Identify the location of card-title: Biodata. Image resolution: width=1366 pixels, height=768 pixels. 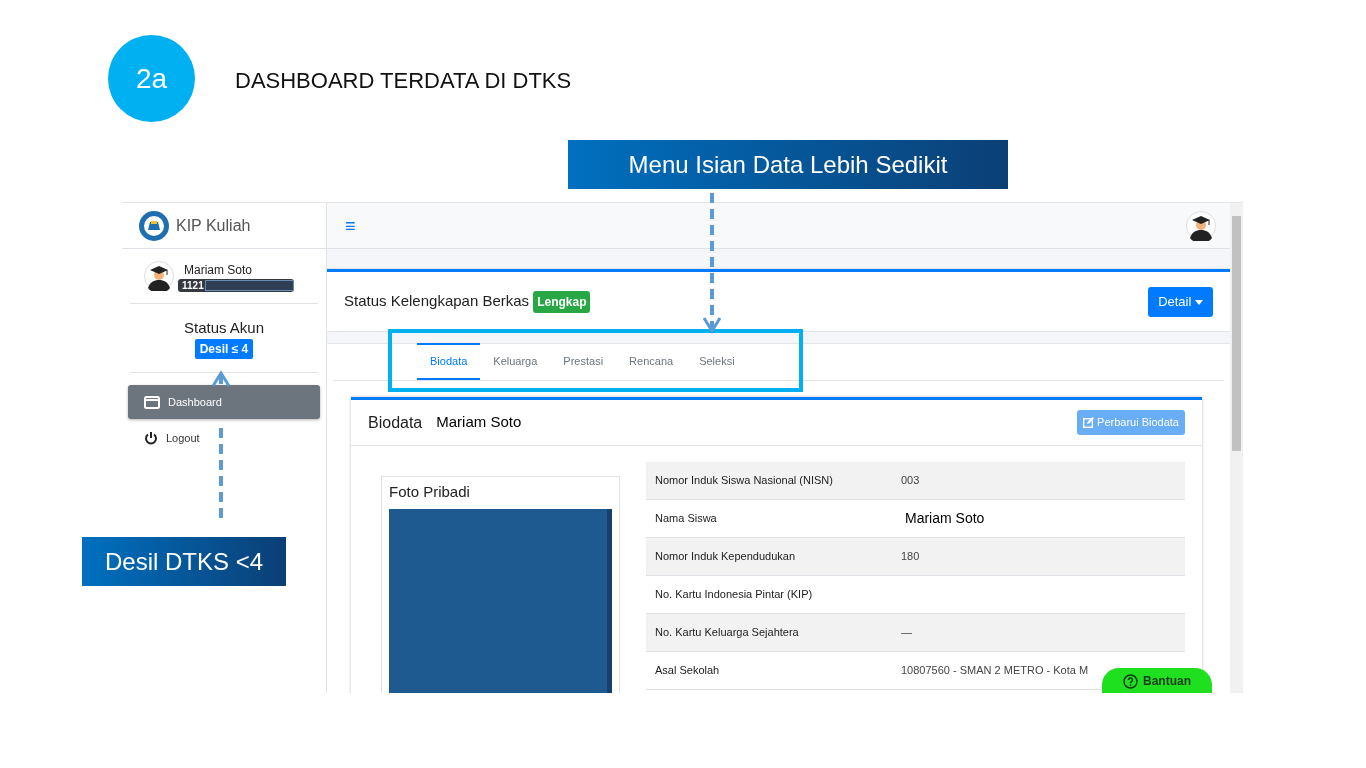
(395, 422).